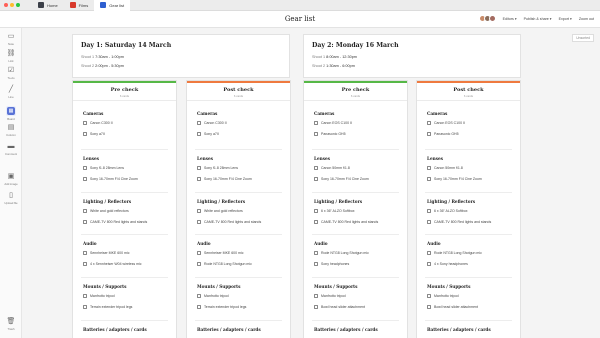  I want to click on checklist-item: 4 x Sennheiser W04 wireless mic, so click(112, 264).